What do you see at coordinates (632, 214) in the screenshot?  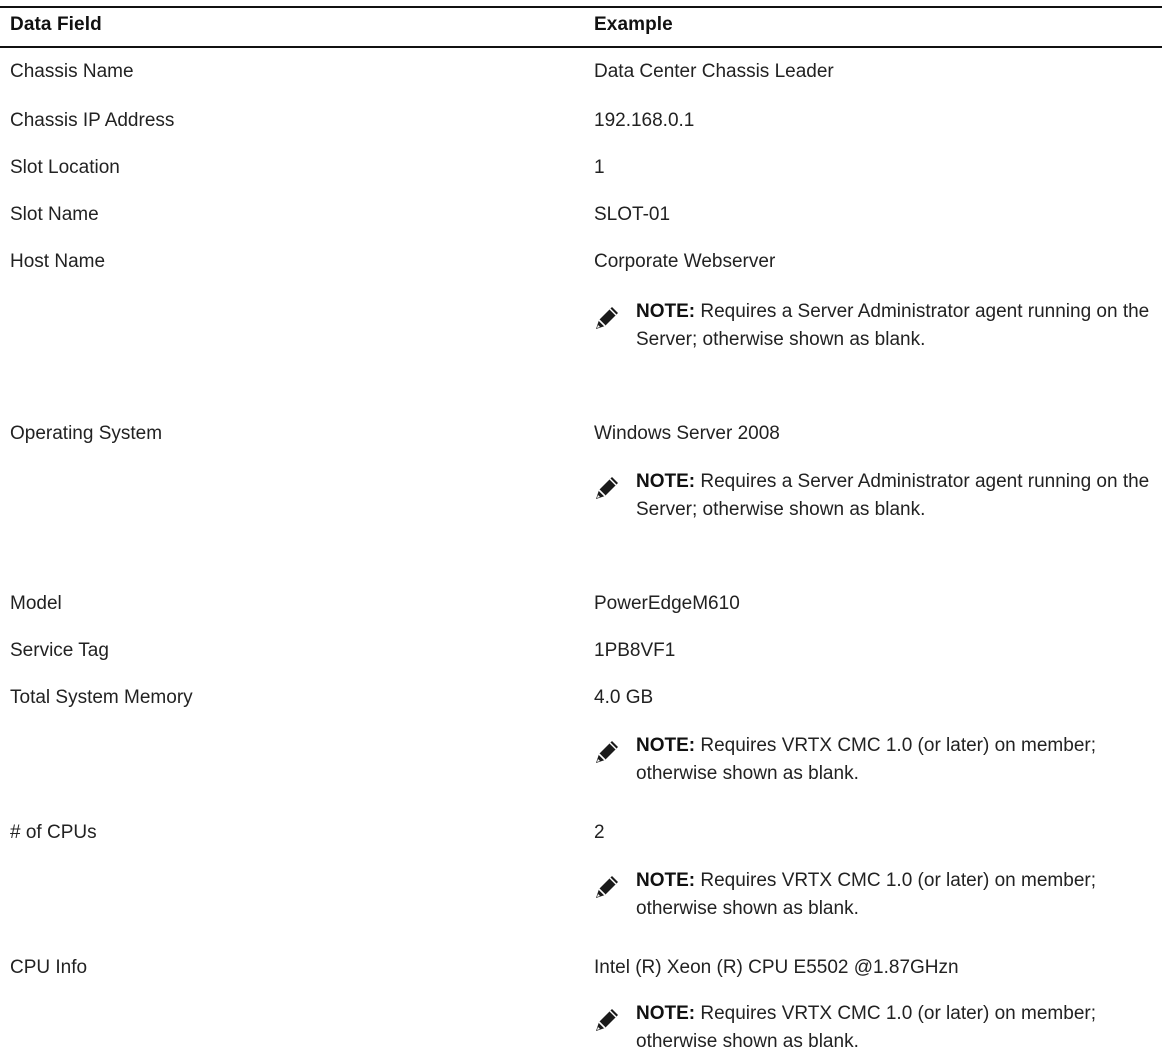 I see `table-row-value: SLOT-01` at bounding box center [632, 214].